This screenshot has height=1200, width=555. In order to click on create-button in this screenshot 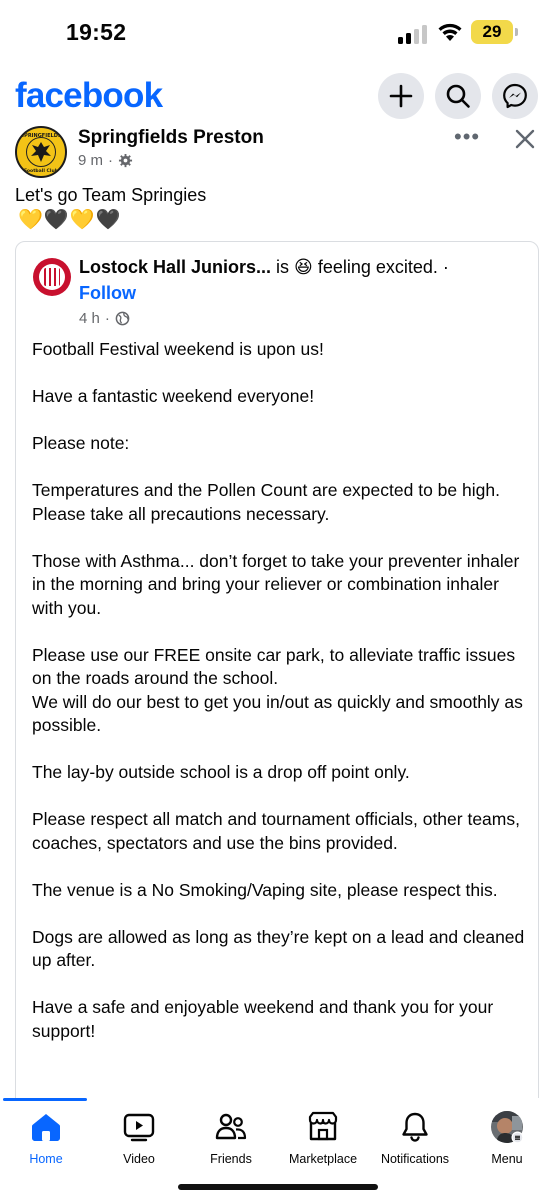, I will do `click(401, 96)`.